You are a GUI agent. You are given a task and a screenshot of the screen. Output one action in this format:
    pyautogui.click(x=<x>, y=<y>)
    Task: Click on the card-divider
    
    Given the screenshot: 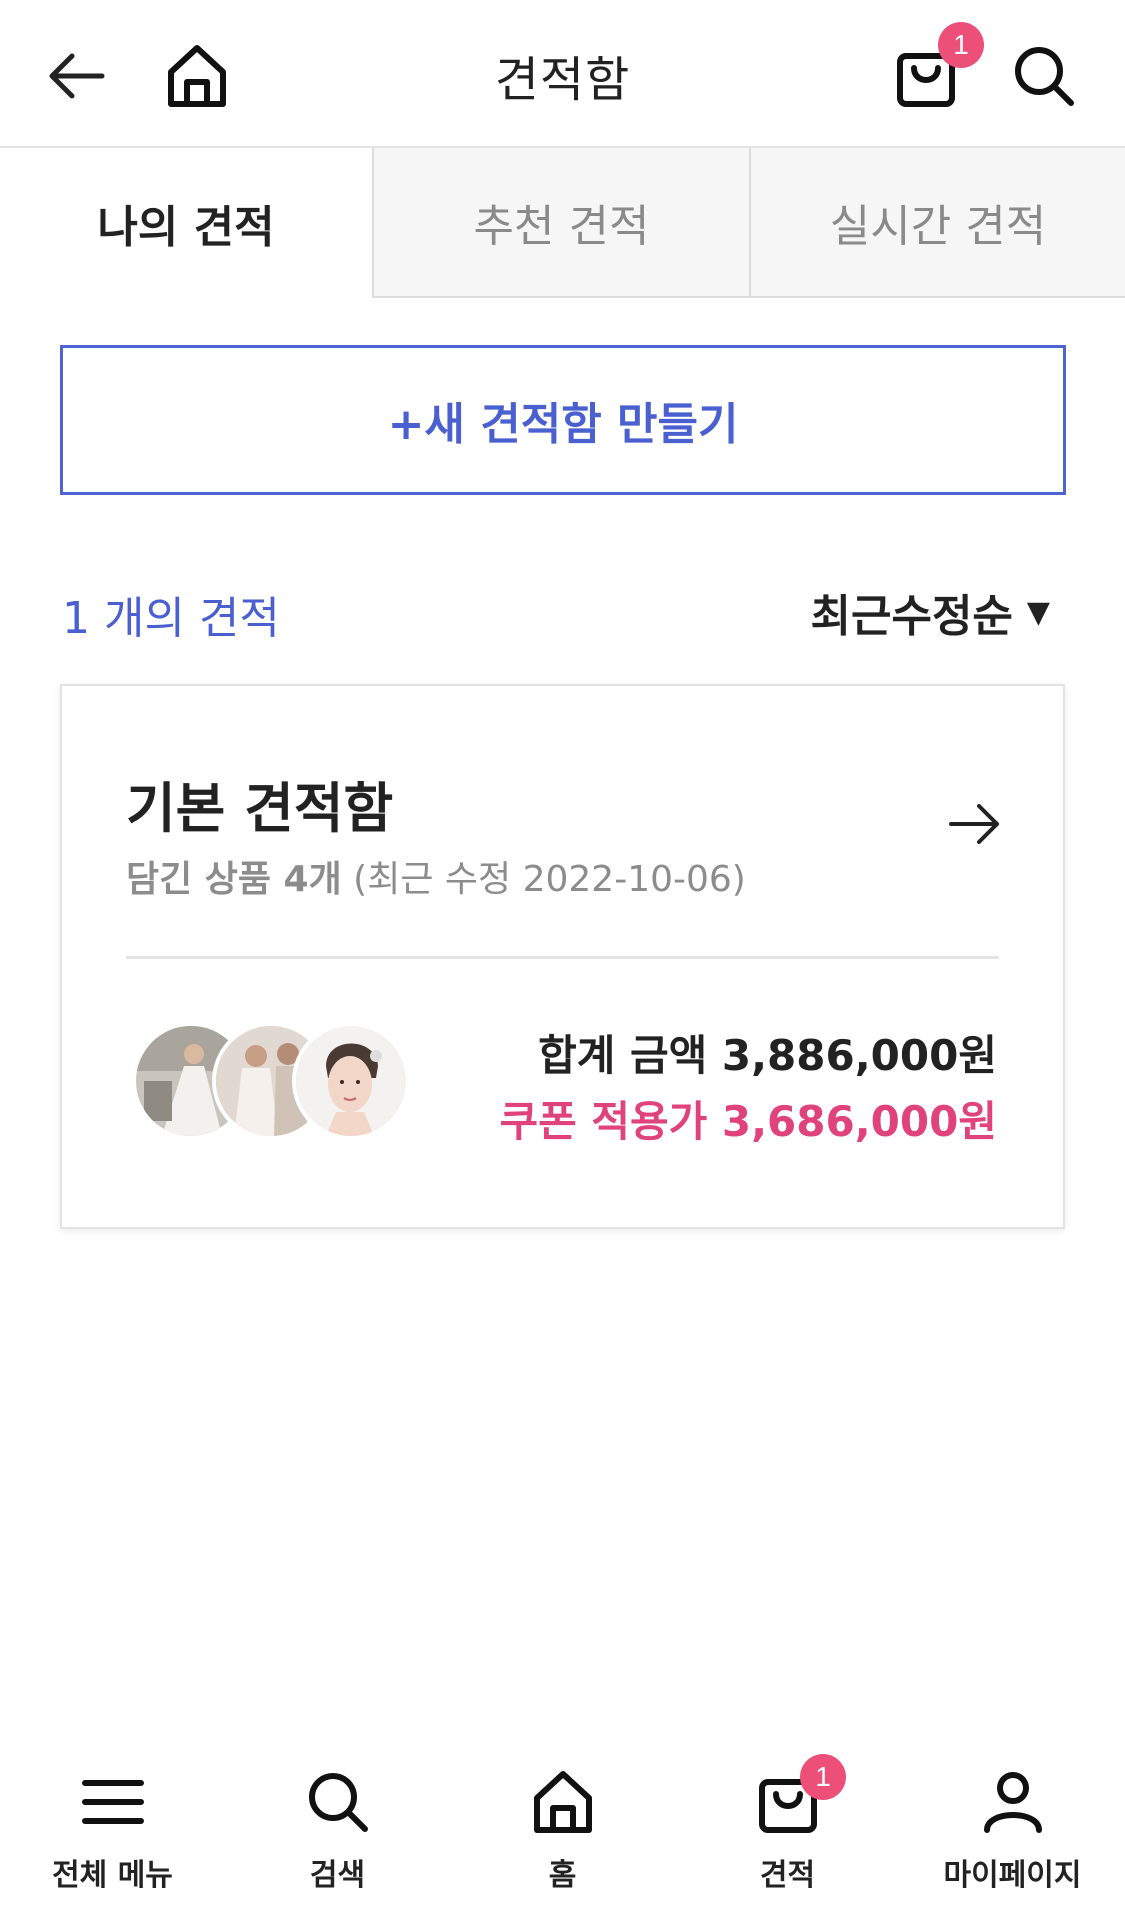 What is the action you would take?
    pyautogui.click(x=562, y=957)
    